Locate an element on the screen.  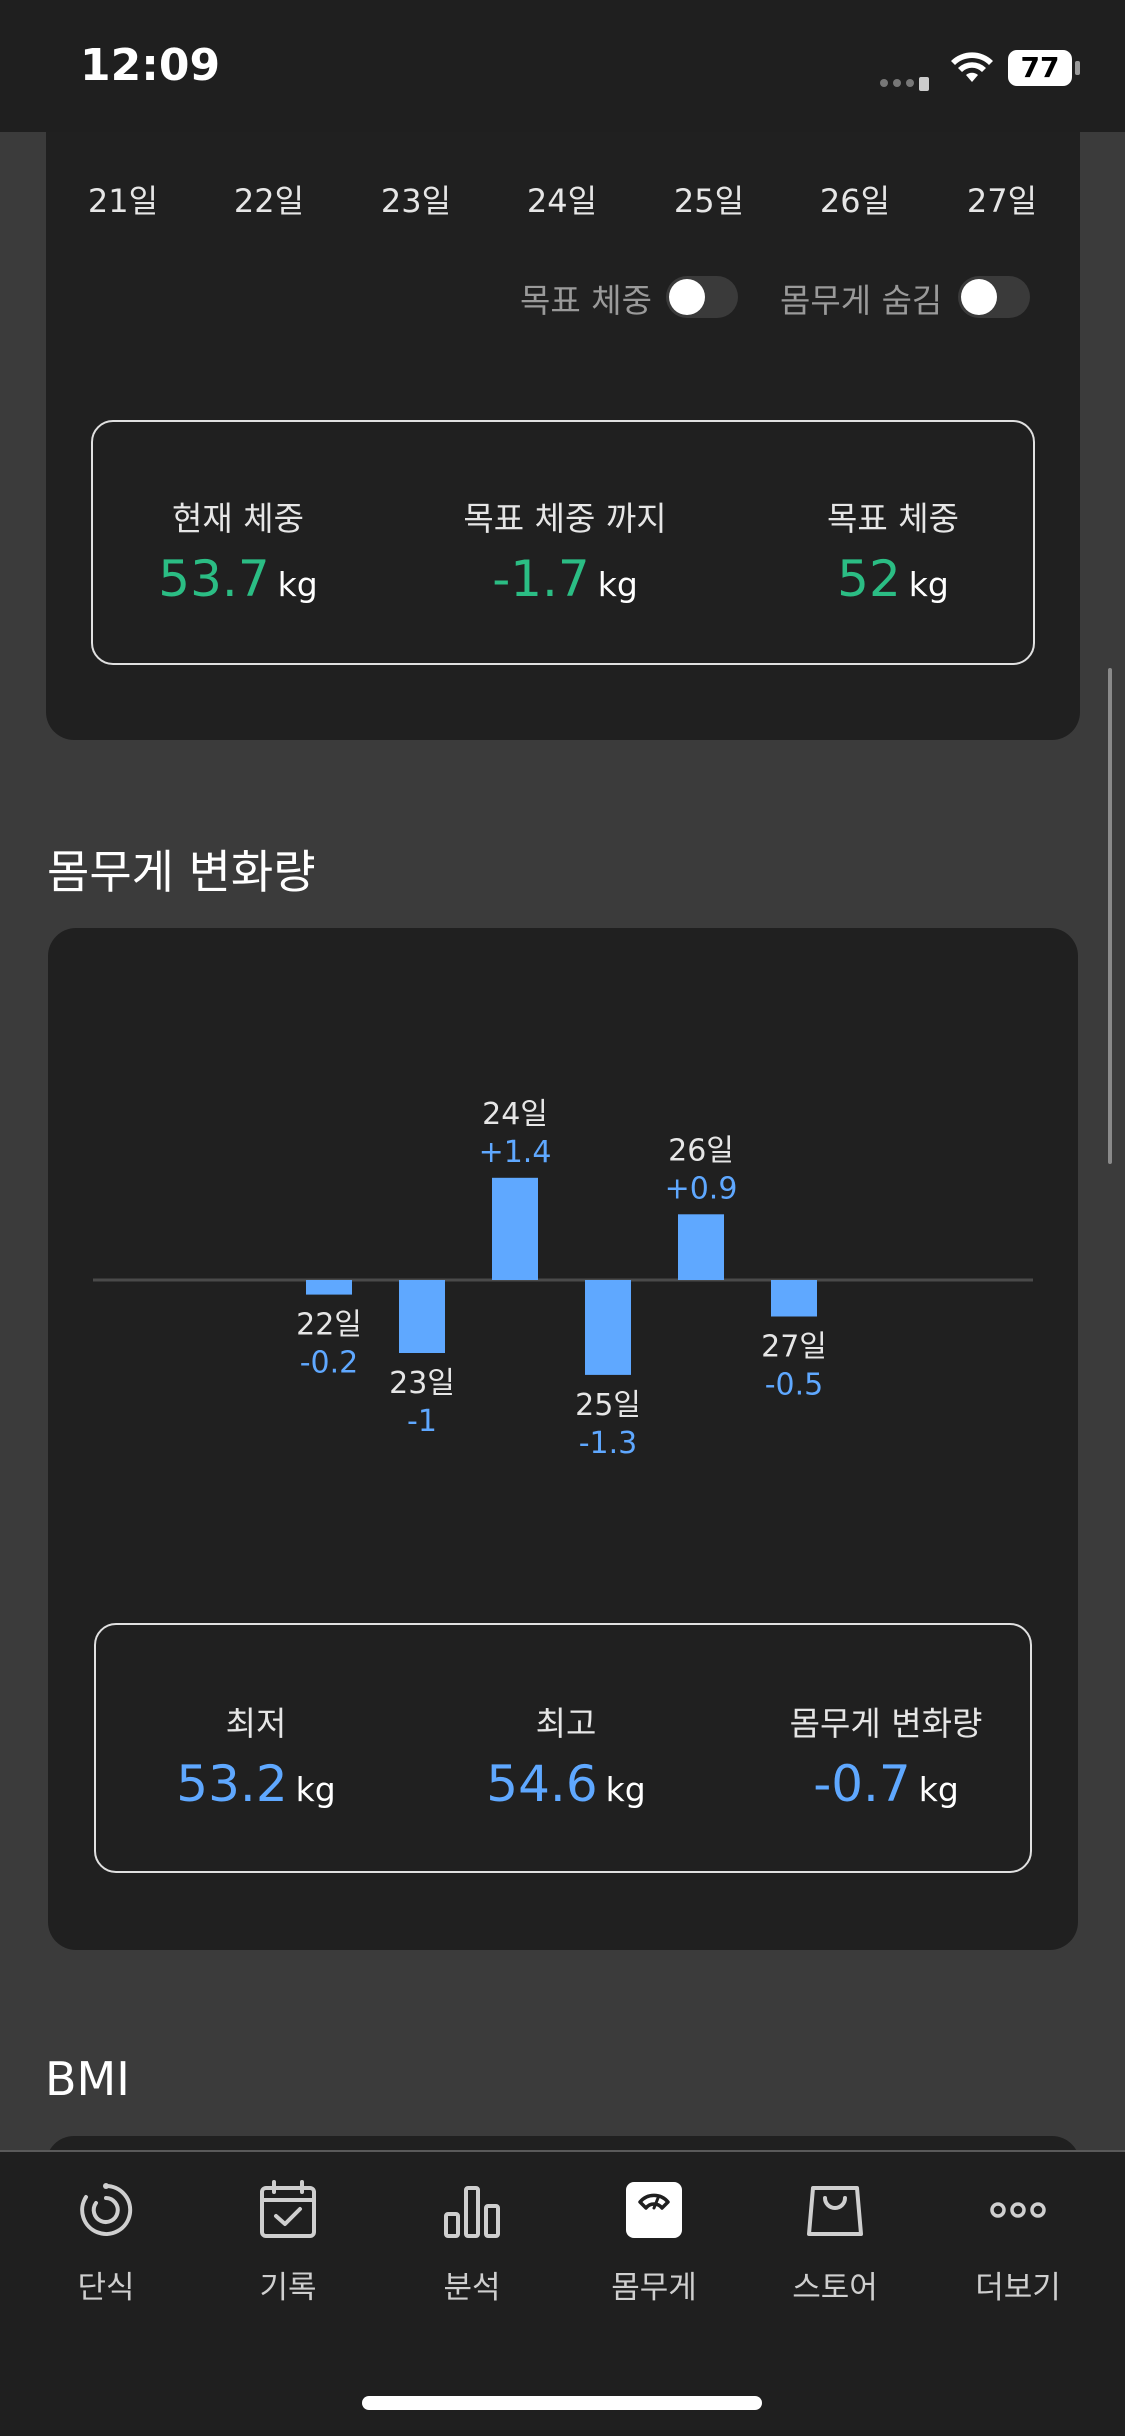
more-dots-icon is located at coordinates (1018, 2210).